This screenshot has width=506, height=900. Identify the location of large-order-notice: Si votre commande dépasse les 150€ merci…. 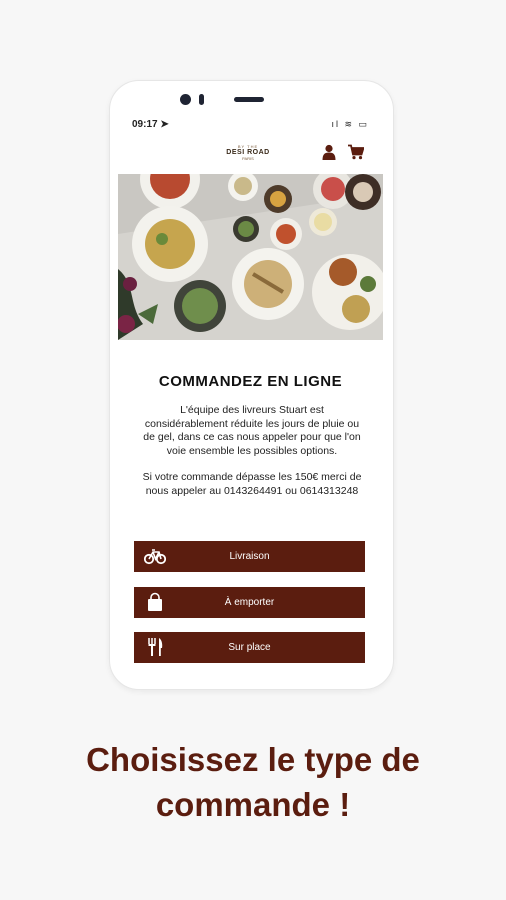
(252, 484).